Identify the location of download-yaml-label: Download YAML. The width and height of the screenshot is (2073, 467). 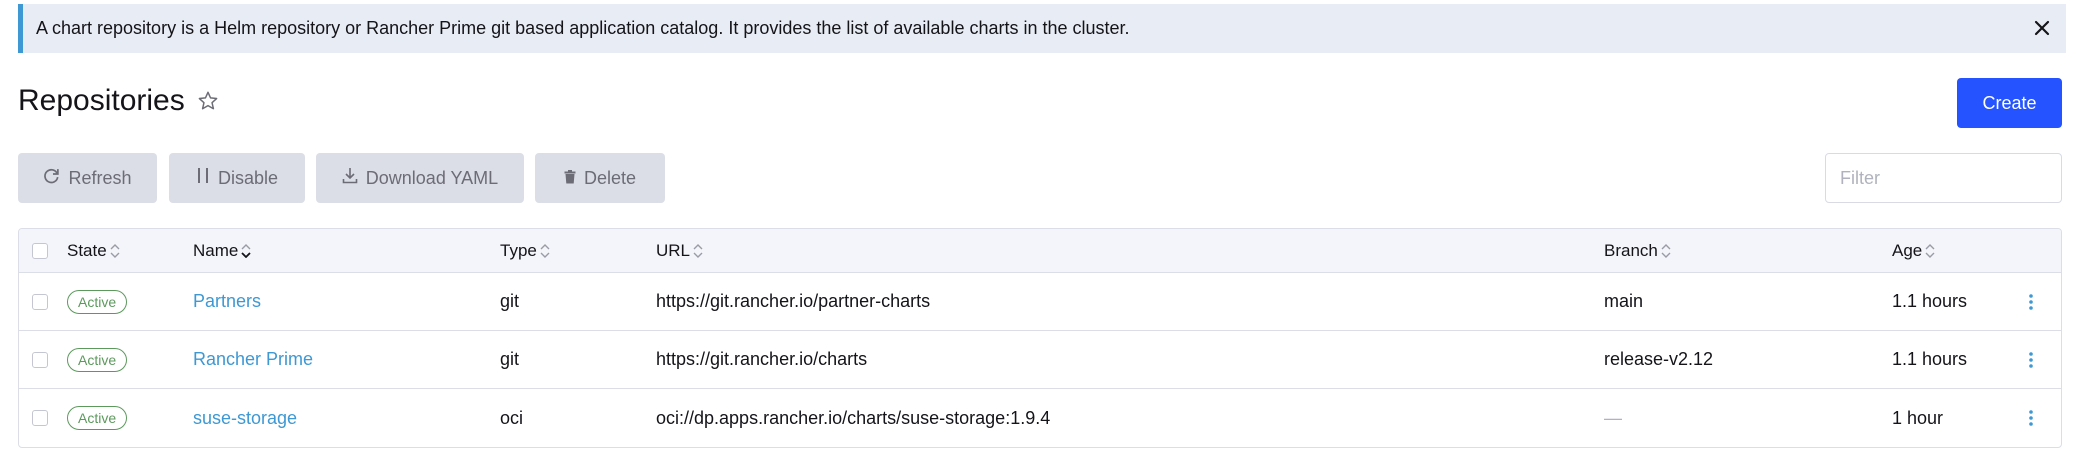
(432, 177).